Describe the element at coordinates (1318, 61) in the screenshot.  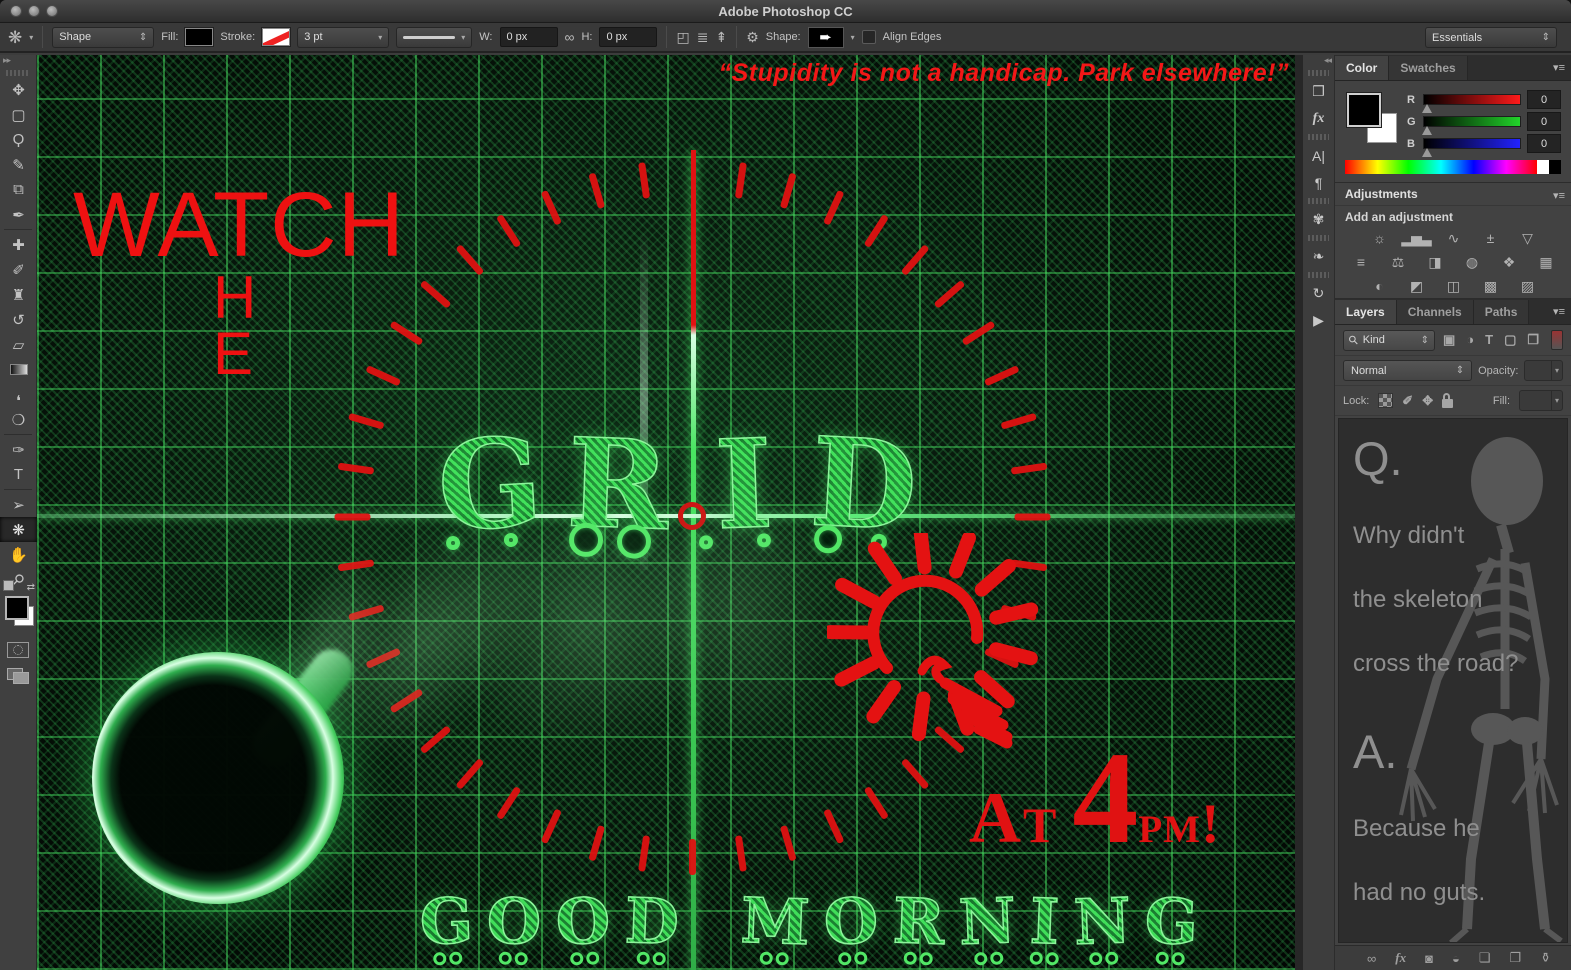
I see `expand-panels-icon: ◂◂` at that location.